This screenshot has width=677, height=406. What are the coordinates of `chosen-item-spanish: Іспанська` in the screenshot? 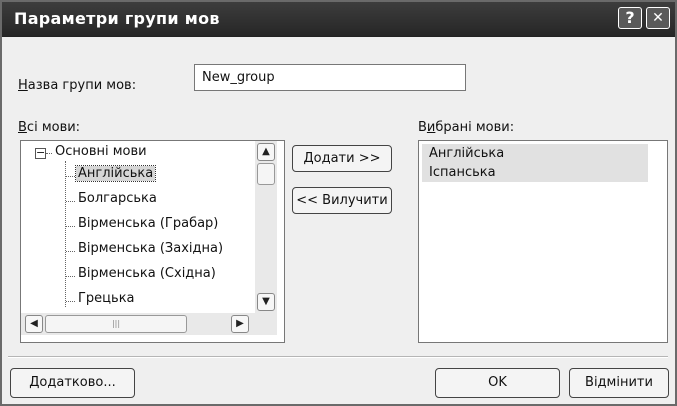 It's located at (535, 172).